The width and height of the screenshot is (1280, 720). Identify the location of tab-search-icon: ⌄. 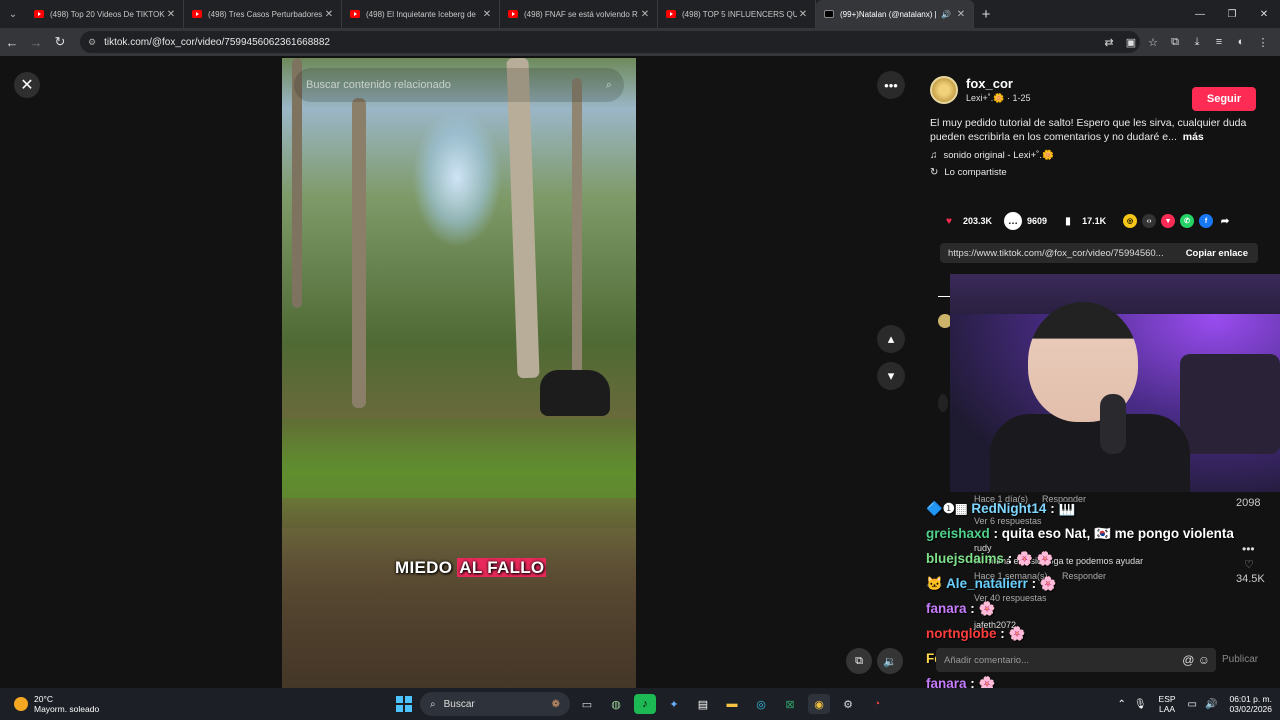
(13, 14).